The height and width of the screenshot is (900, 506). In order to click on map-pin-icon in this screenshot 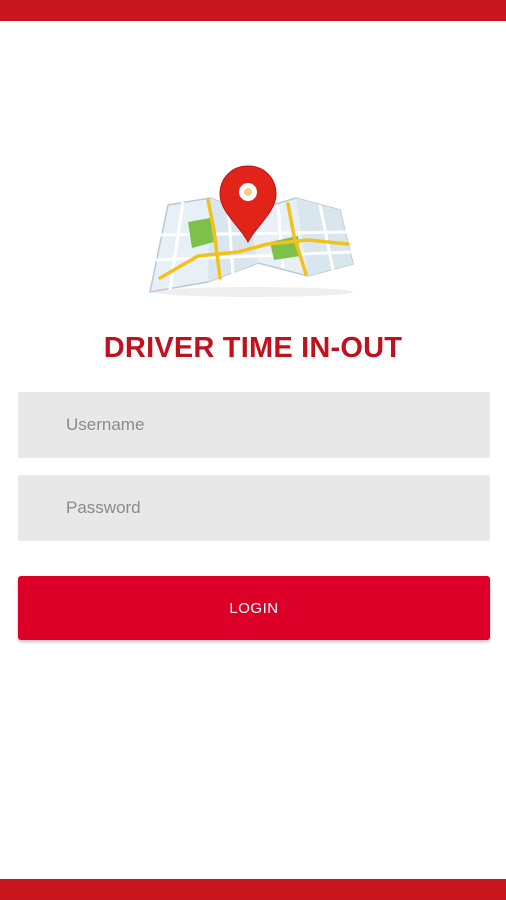, I will do `click(253, 230)`.